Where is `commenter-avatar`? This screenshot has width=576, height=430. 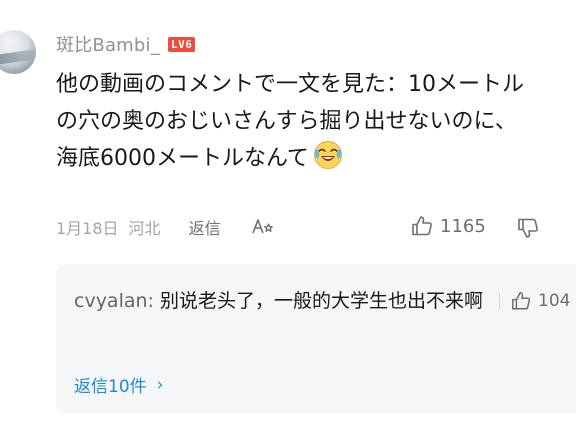 commenter-avatar is located at coordinates (18, 52).